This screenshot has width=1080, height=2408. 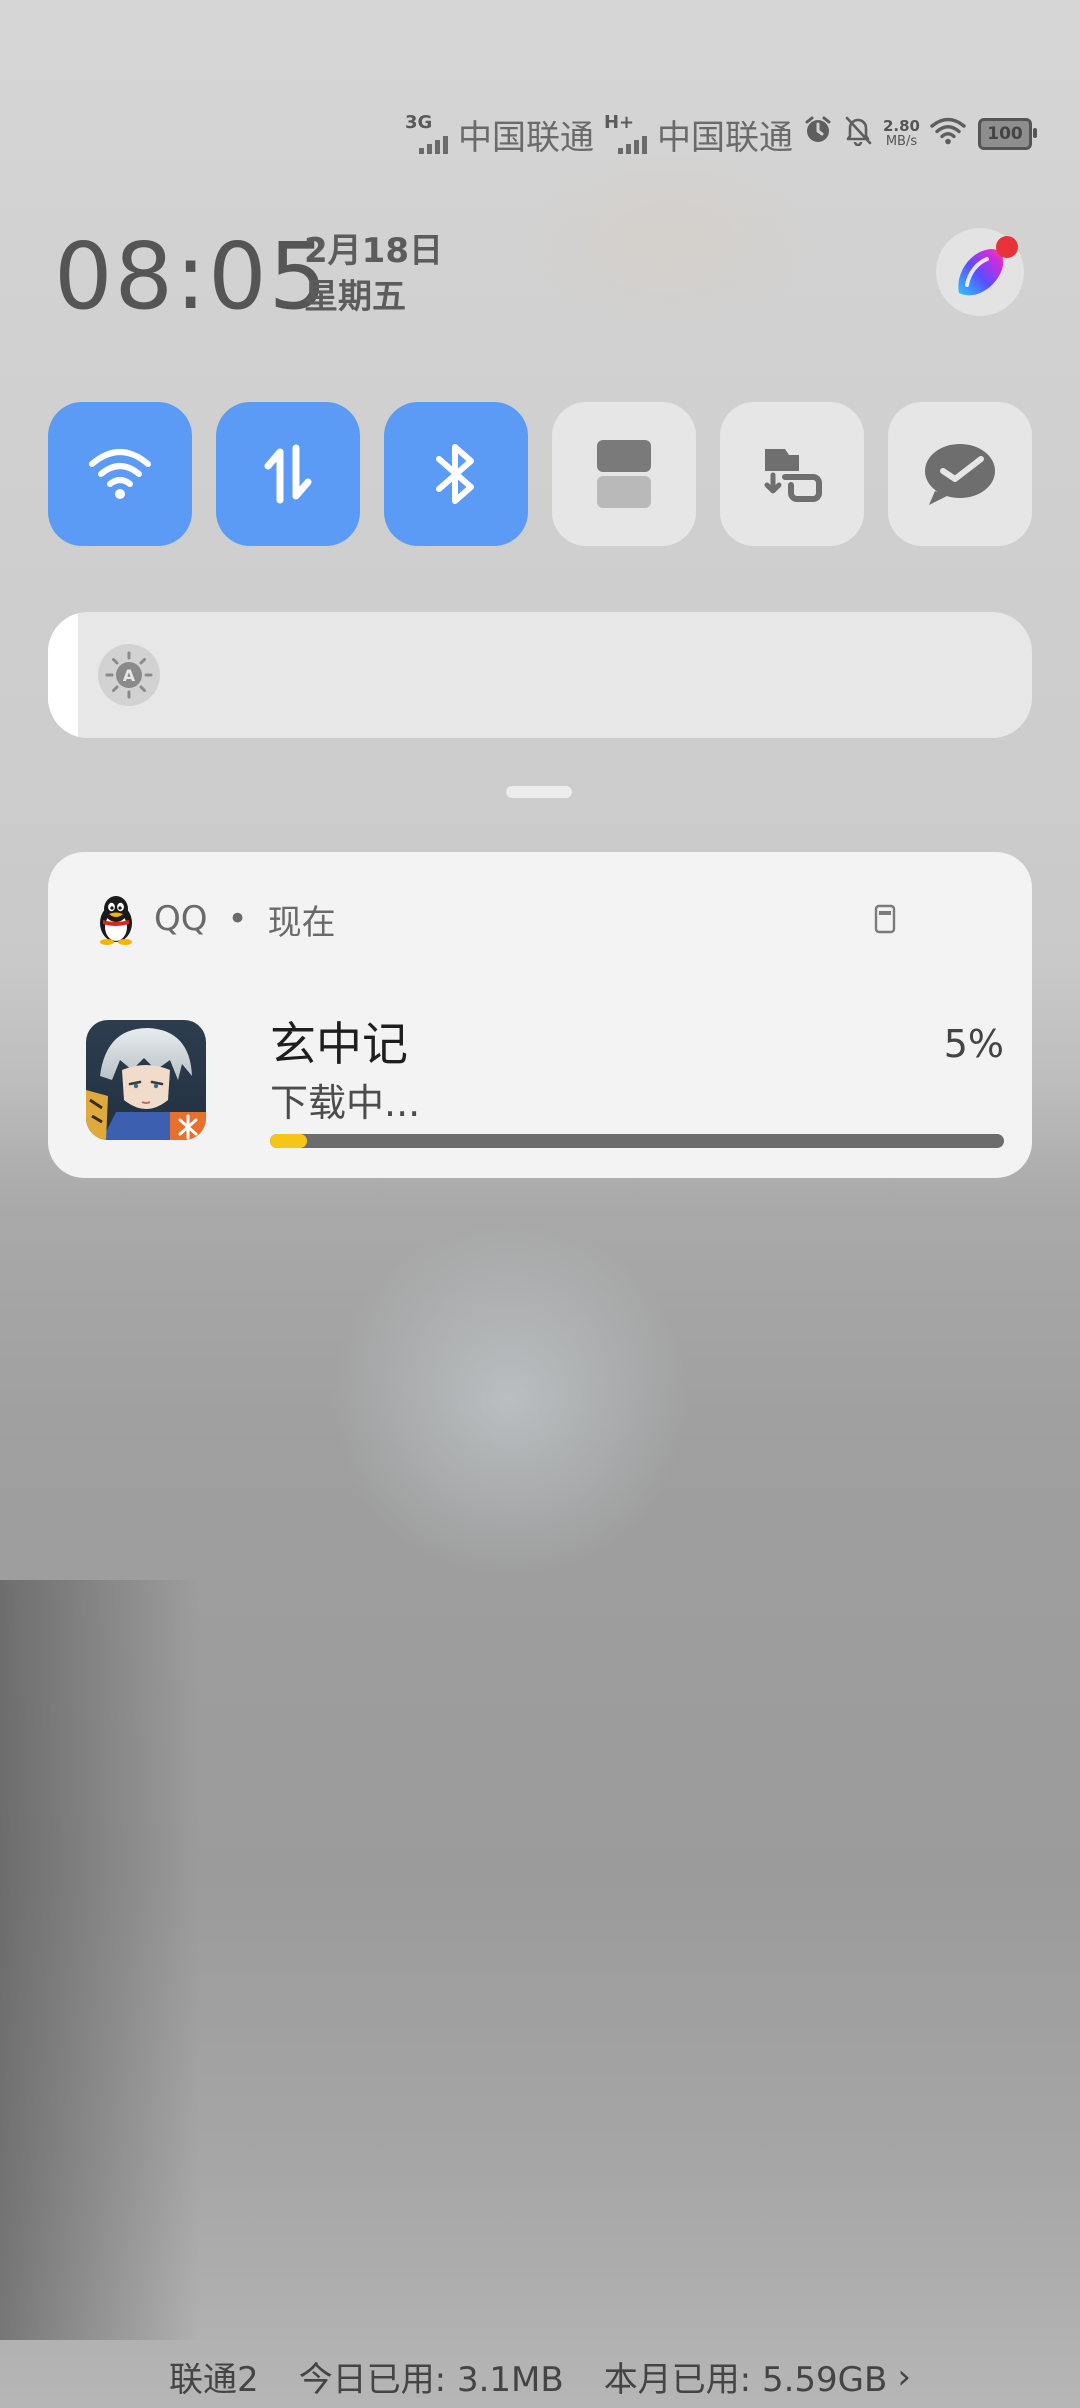 I want to click on status-bar: 3G 中国联通 H+ 中国联通 2.80 MB/s 100, so click(x=721, y=134).